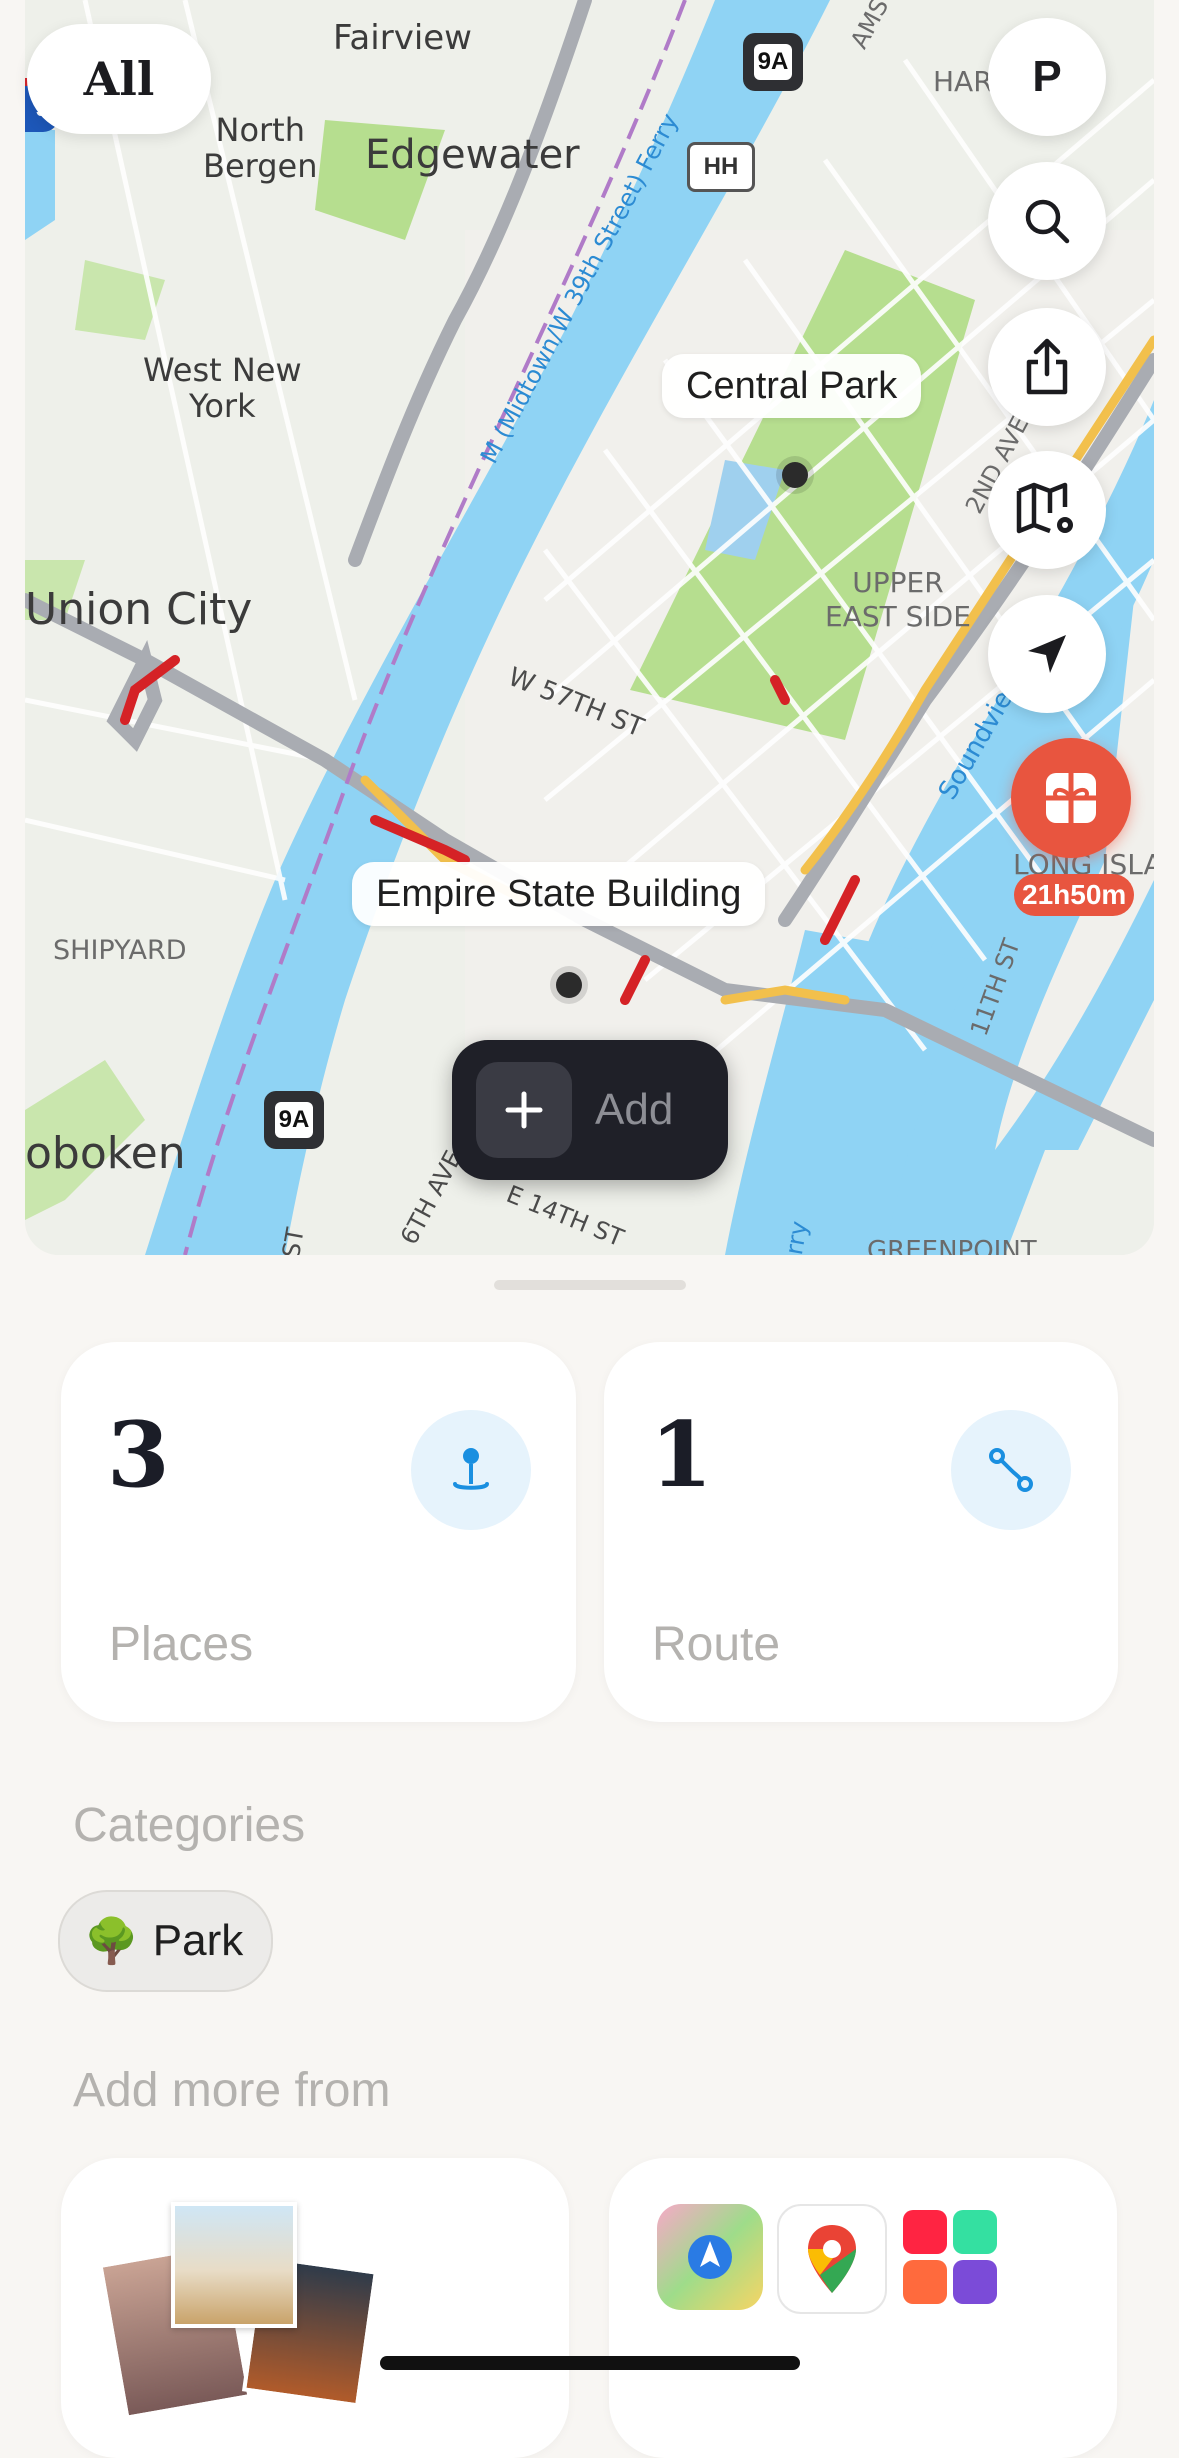 Image resolution: width=1179 pixels, height=2458 pixels. What do you see at coordinates (1074, 895) in the screenshot?
I see `timer-badge: 21h50m` at bounding box center [1074, 895].